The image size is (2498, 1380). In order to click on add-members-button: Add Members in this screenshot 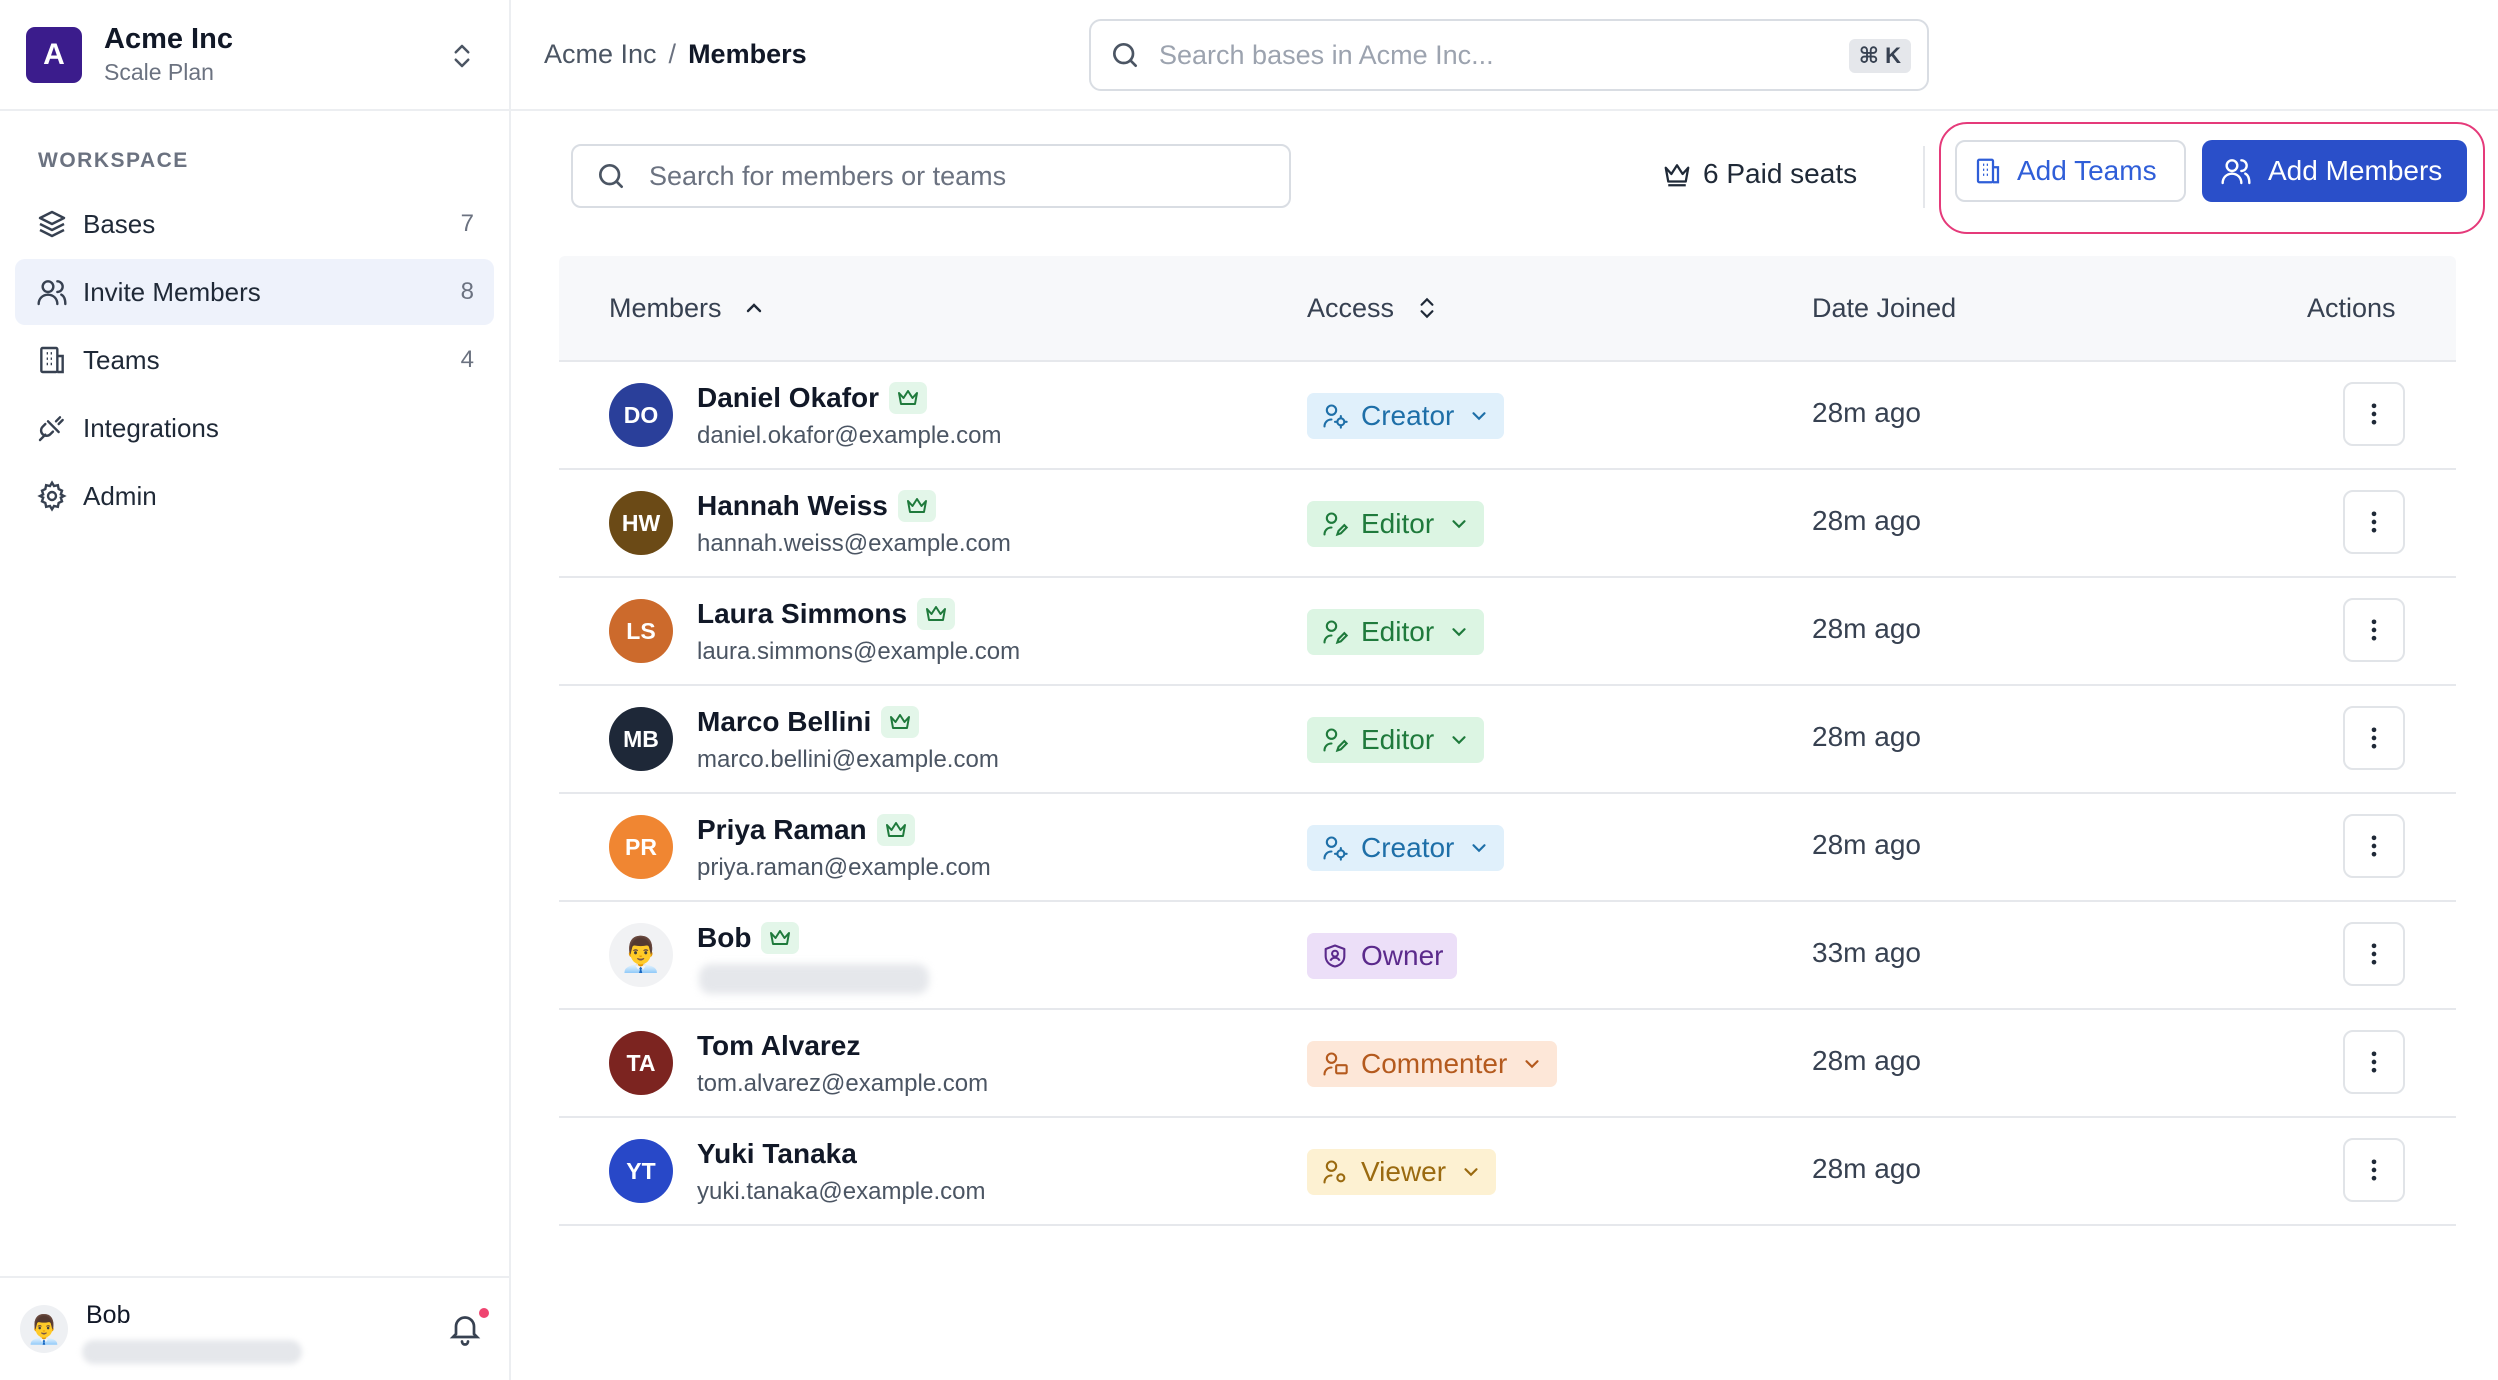, I will do `click(2334, 171)`.